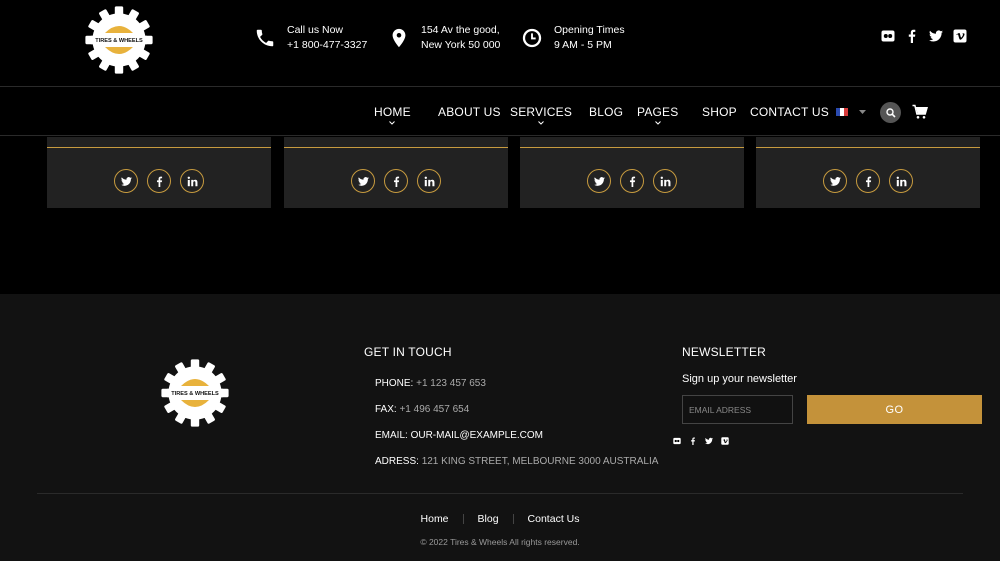 The image size is (1000, 561). What do you see at coordinates (315, 30) in the screenshot?
I see `call-label: Call us Now` at bounding box center [315, 30].